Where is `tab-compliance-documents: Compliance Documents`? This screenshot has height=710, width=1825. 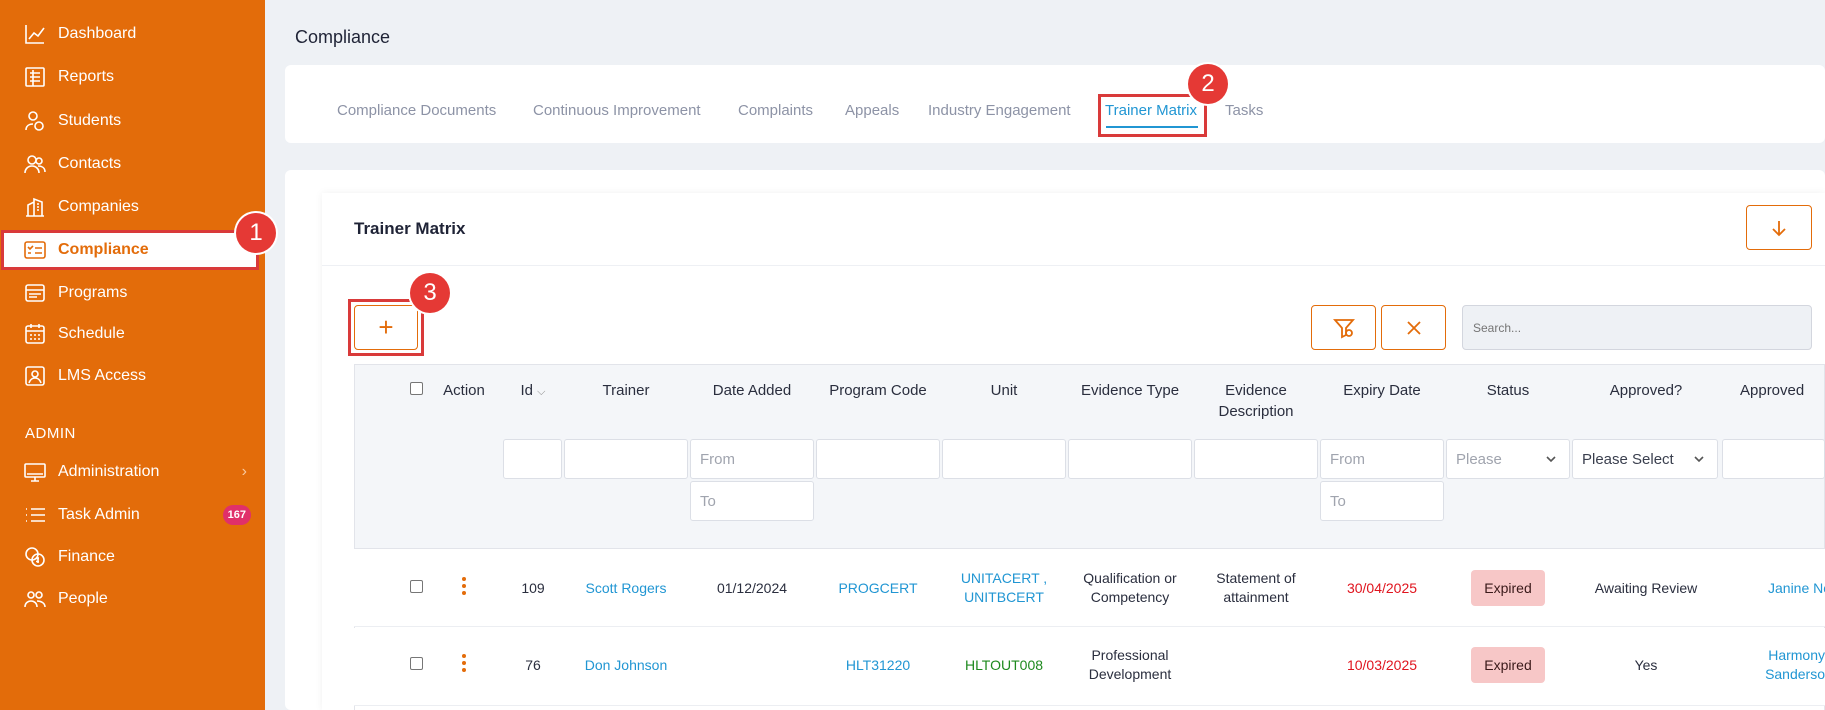 tab-compliance-documents: Compliance Documents is located at coordinates (416, 110).